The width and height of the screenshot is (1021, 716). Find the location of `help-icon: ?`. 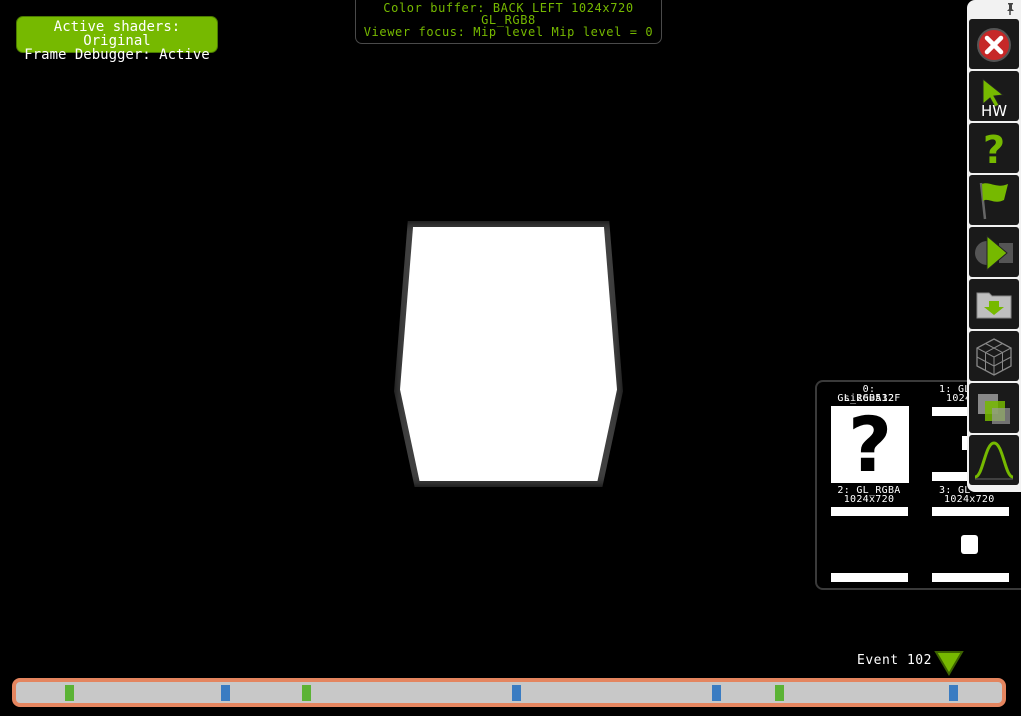

help-icon: ? is located at coordinates (994, 150).